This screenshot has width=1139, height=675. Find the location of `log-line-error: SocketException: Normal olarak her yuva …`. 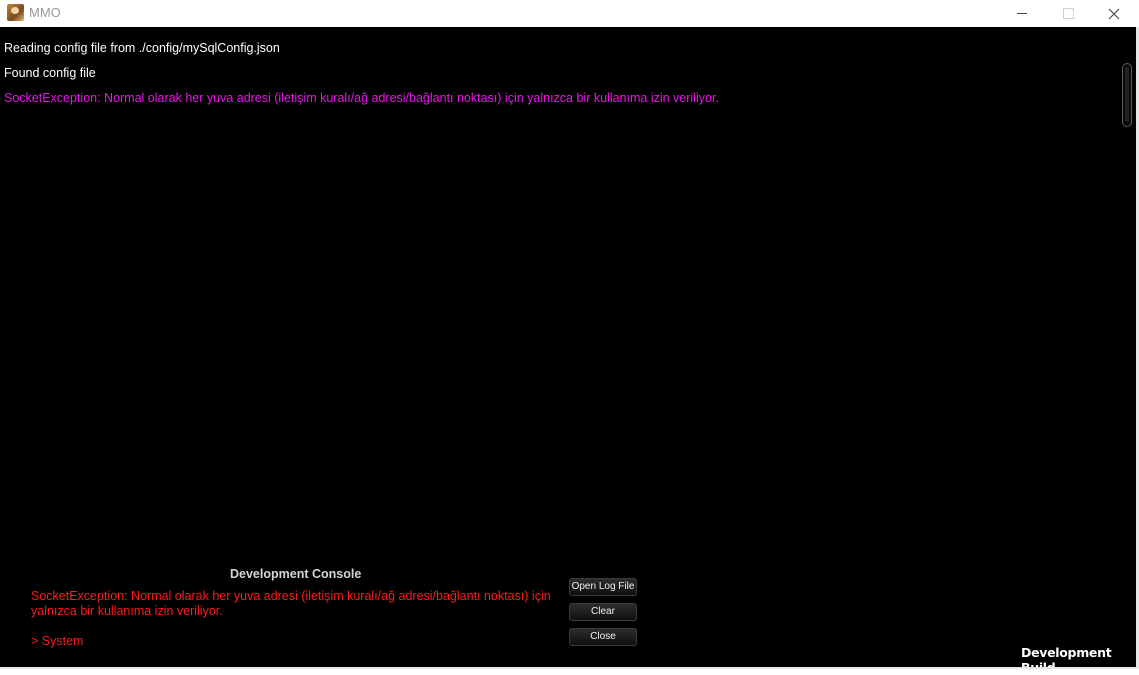

log-line-error: SocketException: Normal olarak her yuva … is located at coordinates (361, 98).